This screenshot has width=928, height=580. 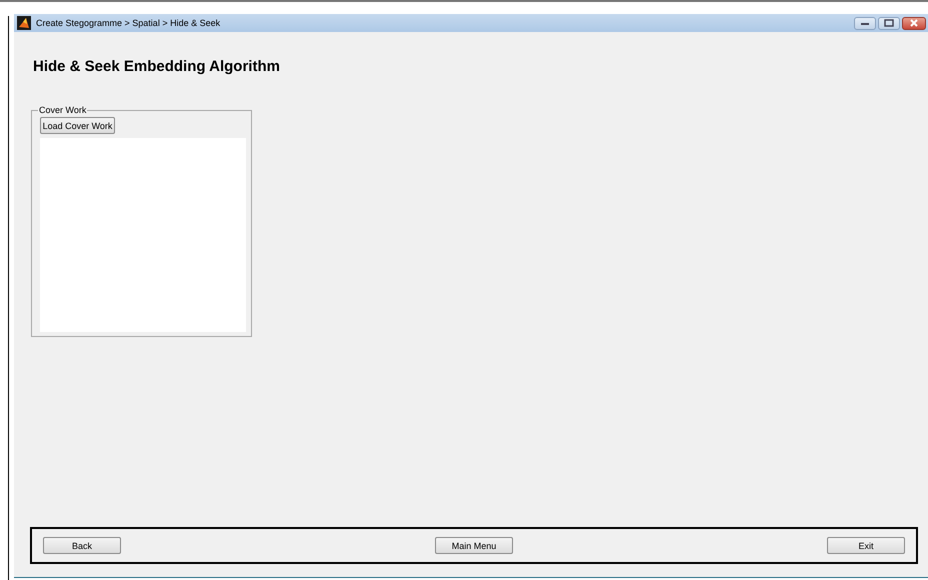 I want to click on minimize-button, so click(x=865, y=23).